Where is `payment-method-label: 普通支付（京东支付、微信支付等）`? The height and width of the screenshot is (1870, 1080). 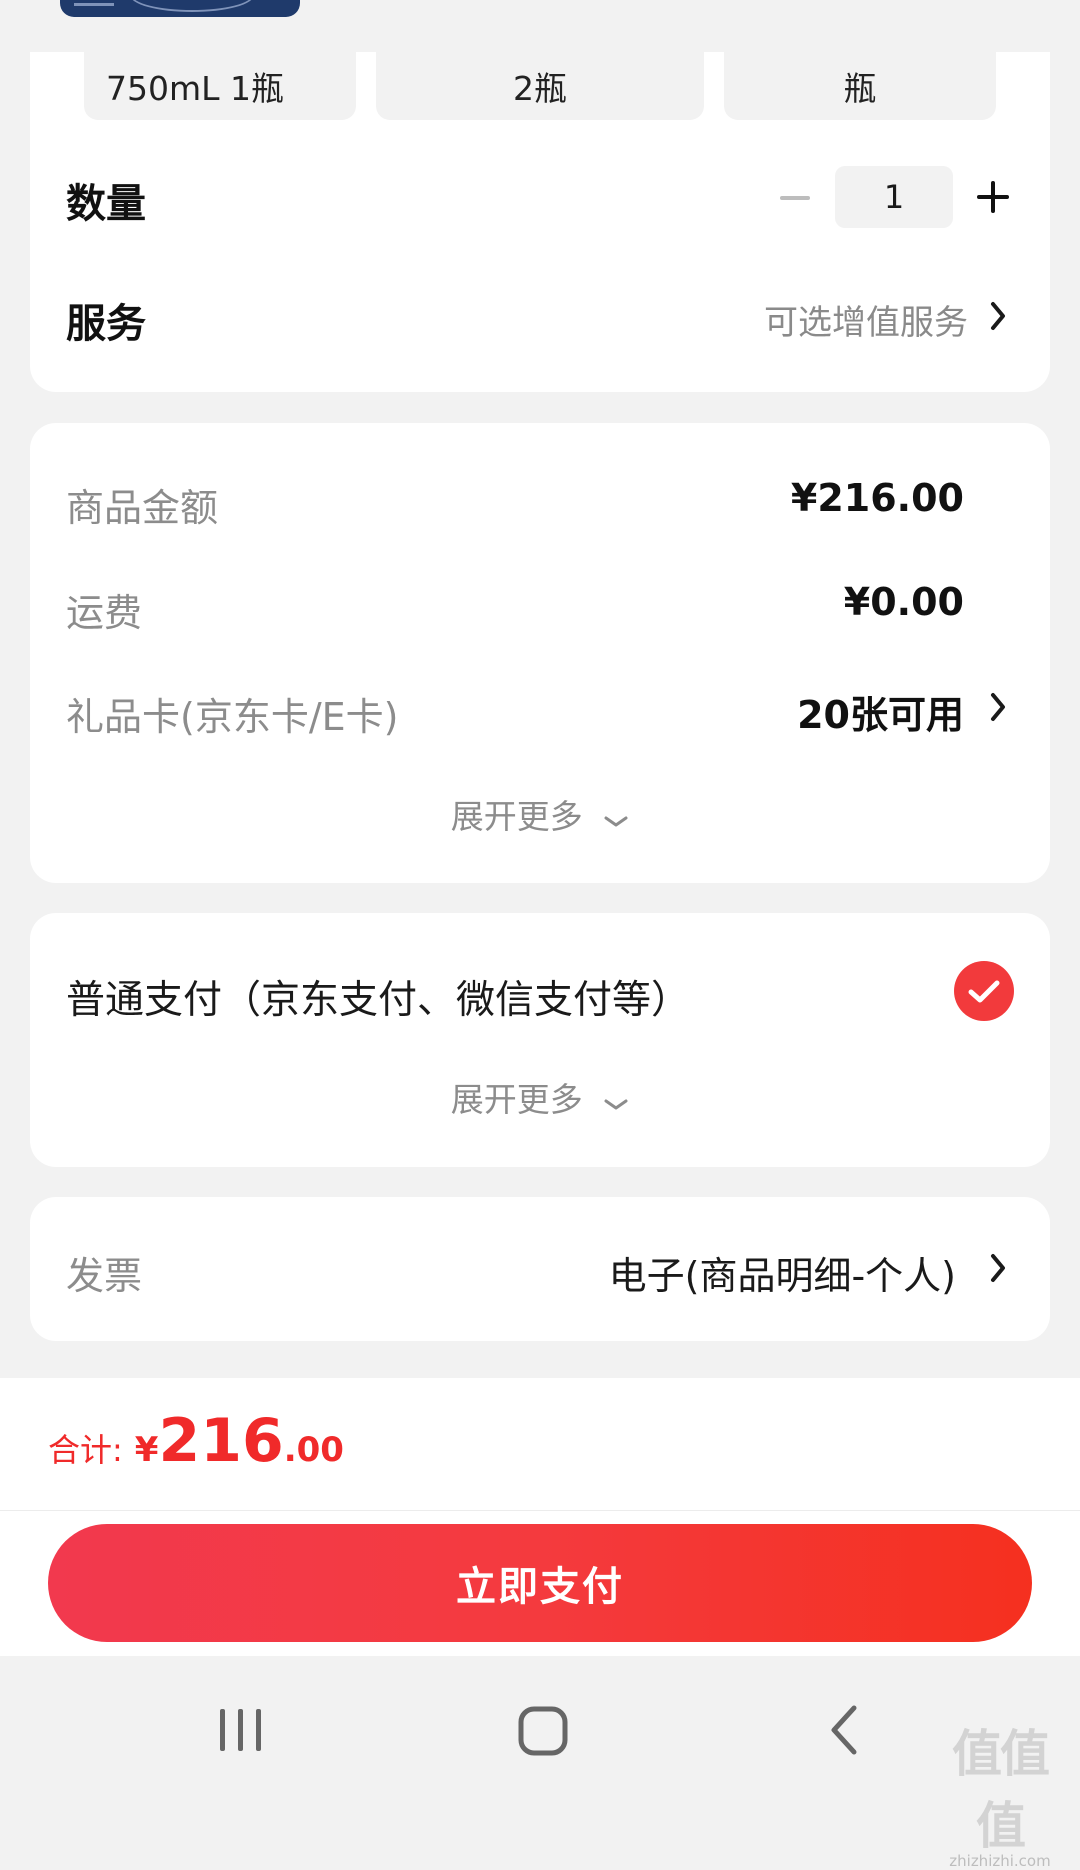 payment-method-label: 普通支付（京东支付、微信支付等） is located at coordinates (378, 997).